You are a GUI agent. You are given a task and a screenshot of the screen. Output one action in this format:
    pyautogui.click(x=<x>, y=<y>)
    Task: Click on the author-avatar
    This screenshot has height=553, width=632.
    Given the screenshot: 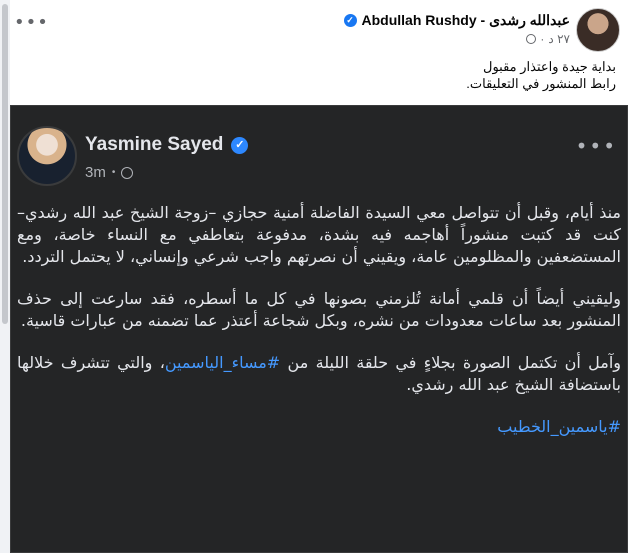 What is the action you would take?
    pyautogui.click(x=598, y=30)
    